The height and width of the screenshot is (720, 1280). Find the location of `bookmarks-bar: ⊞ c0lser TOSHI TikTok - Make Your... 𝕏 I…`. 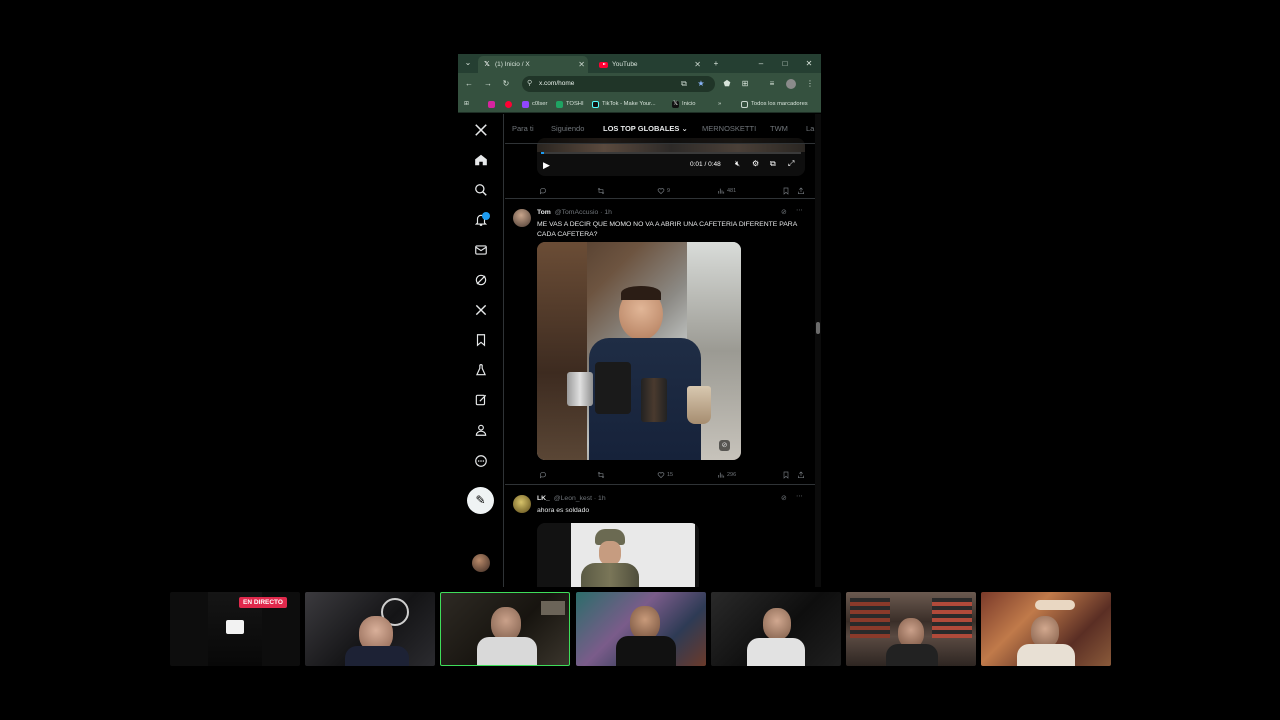

bookmarks-bar: ⊞ c0lser TOSHI TikTok - Make Your... 𝕏 I… is located at coordinates (639, 104).